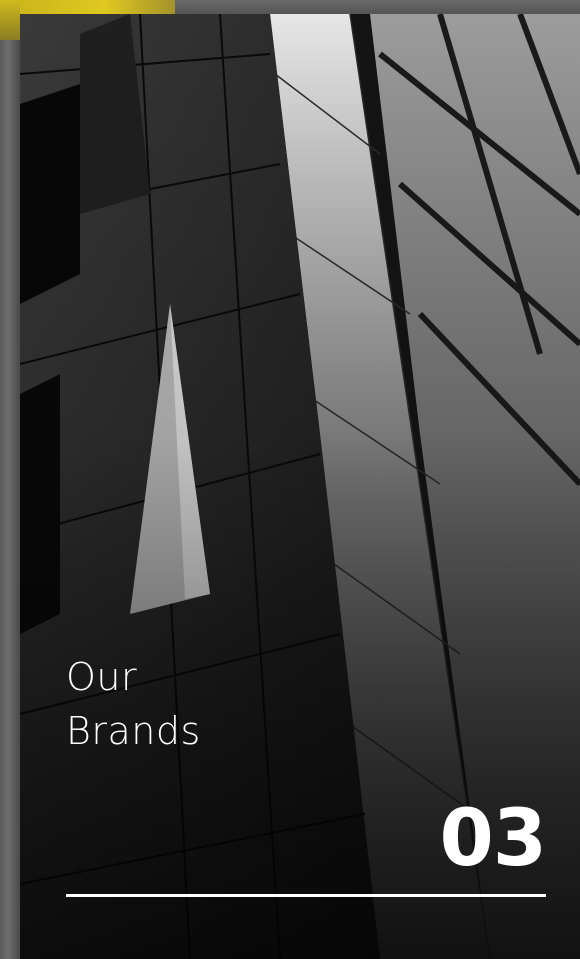  What do you see at coordinates (133, 731) in the screenshot?
I see `title-line-2: Brands` at bounding box center [133, 731].